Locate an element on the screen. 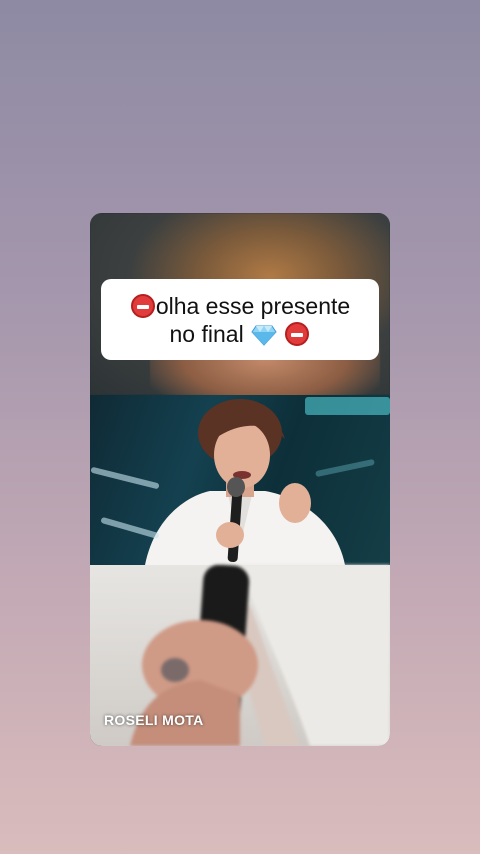  stage-light is located at coordinates (347, 406).